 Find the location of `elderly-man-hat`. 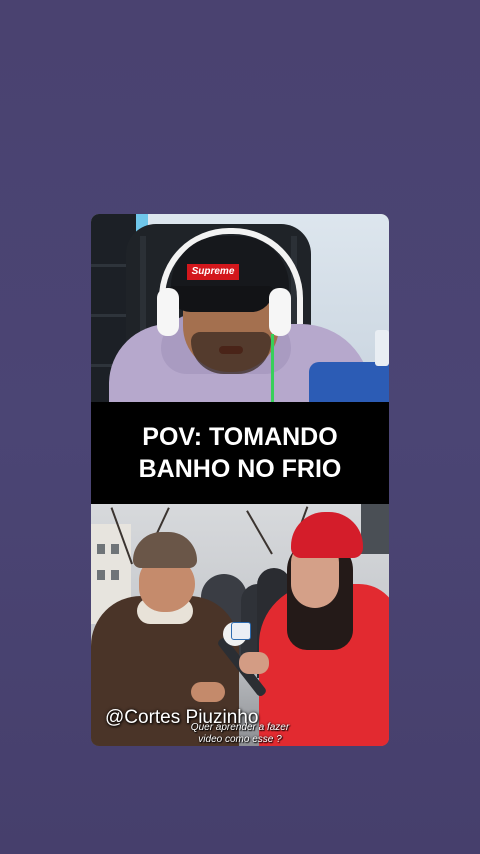

elderly-man-hat is located at coordinates (165, 550).